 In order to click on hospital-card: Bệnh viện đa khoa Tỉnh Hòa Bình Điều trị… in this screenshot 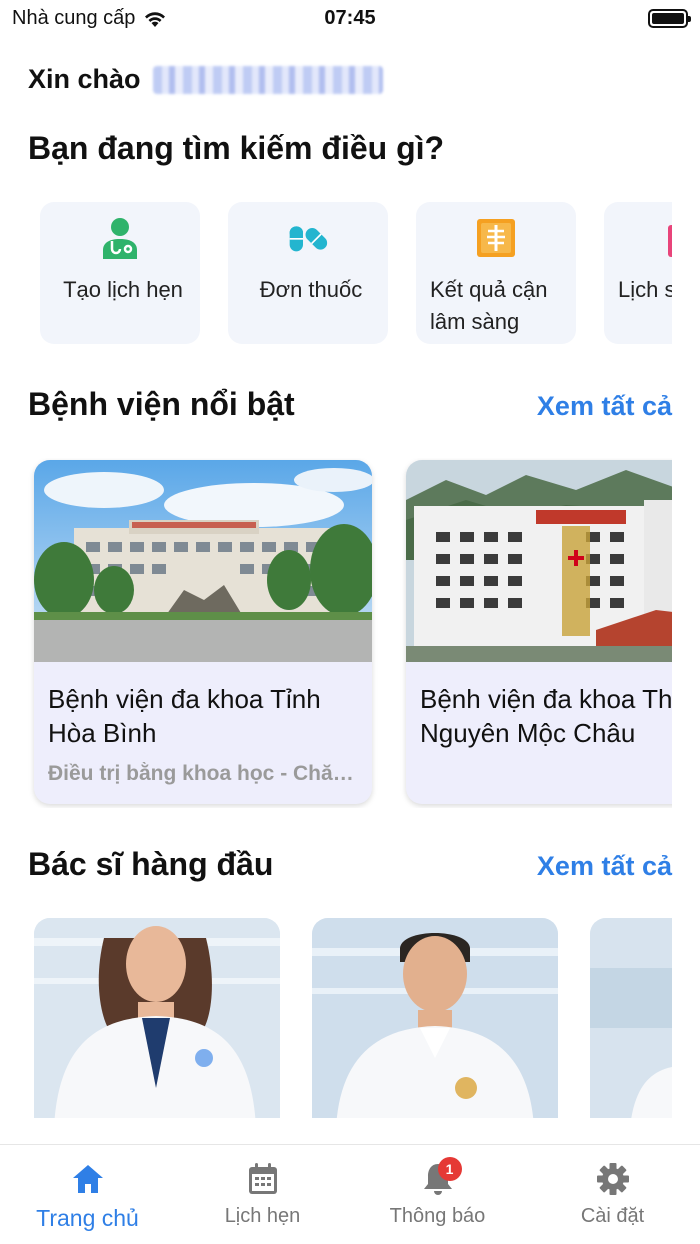, I will do `click(203, 632)`.